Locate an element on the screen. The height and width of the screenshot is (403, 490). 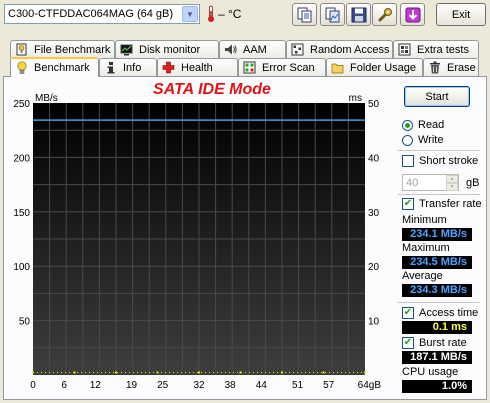
cpu-usage-label: CPU usage is located at coordinates (430, 372).